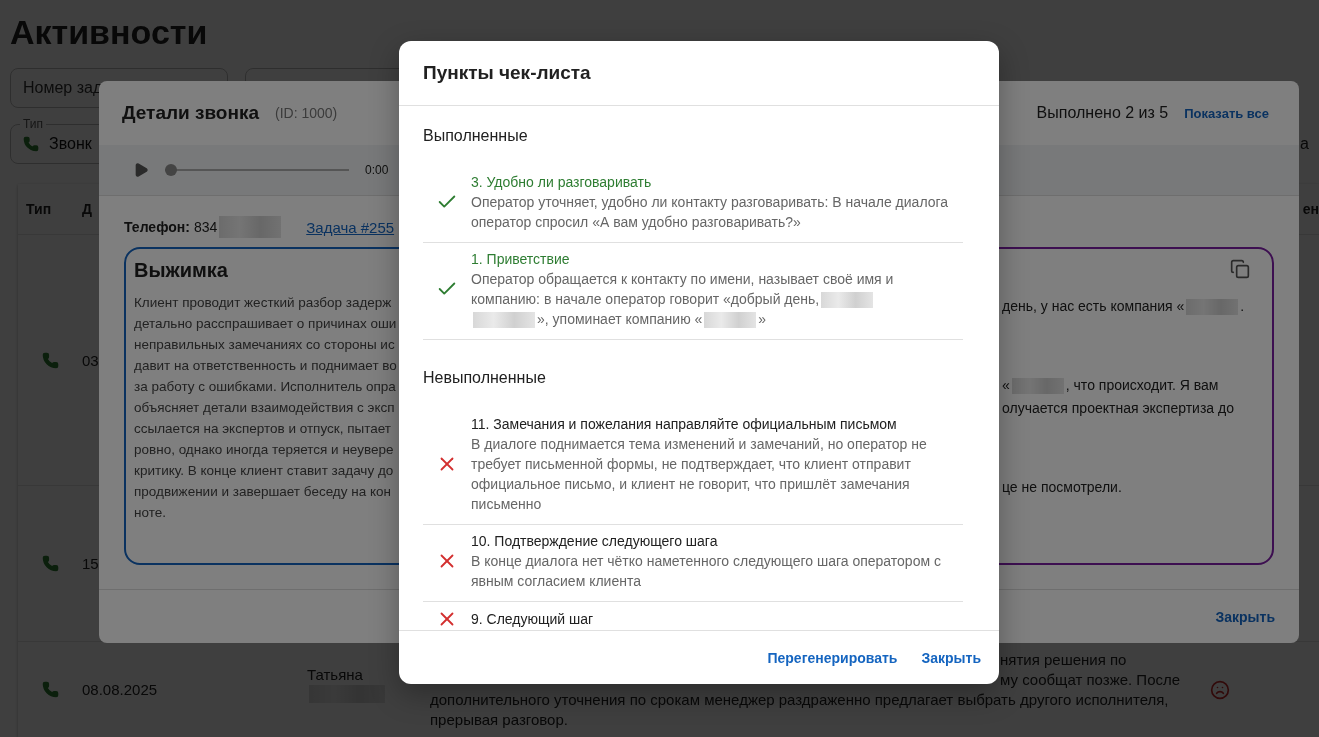 The width and height of the screenshot is (1319, 737). Describe the element at coordinates (1220, 689) in the screenshot. I see `sad-face-icon` at that location.